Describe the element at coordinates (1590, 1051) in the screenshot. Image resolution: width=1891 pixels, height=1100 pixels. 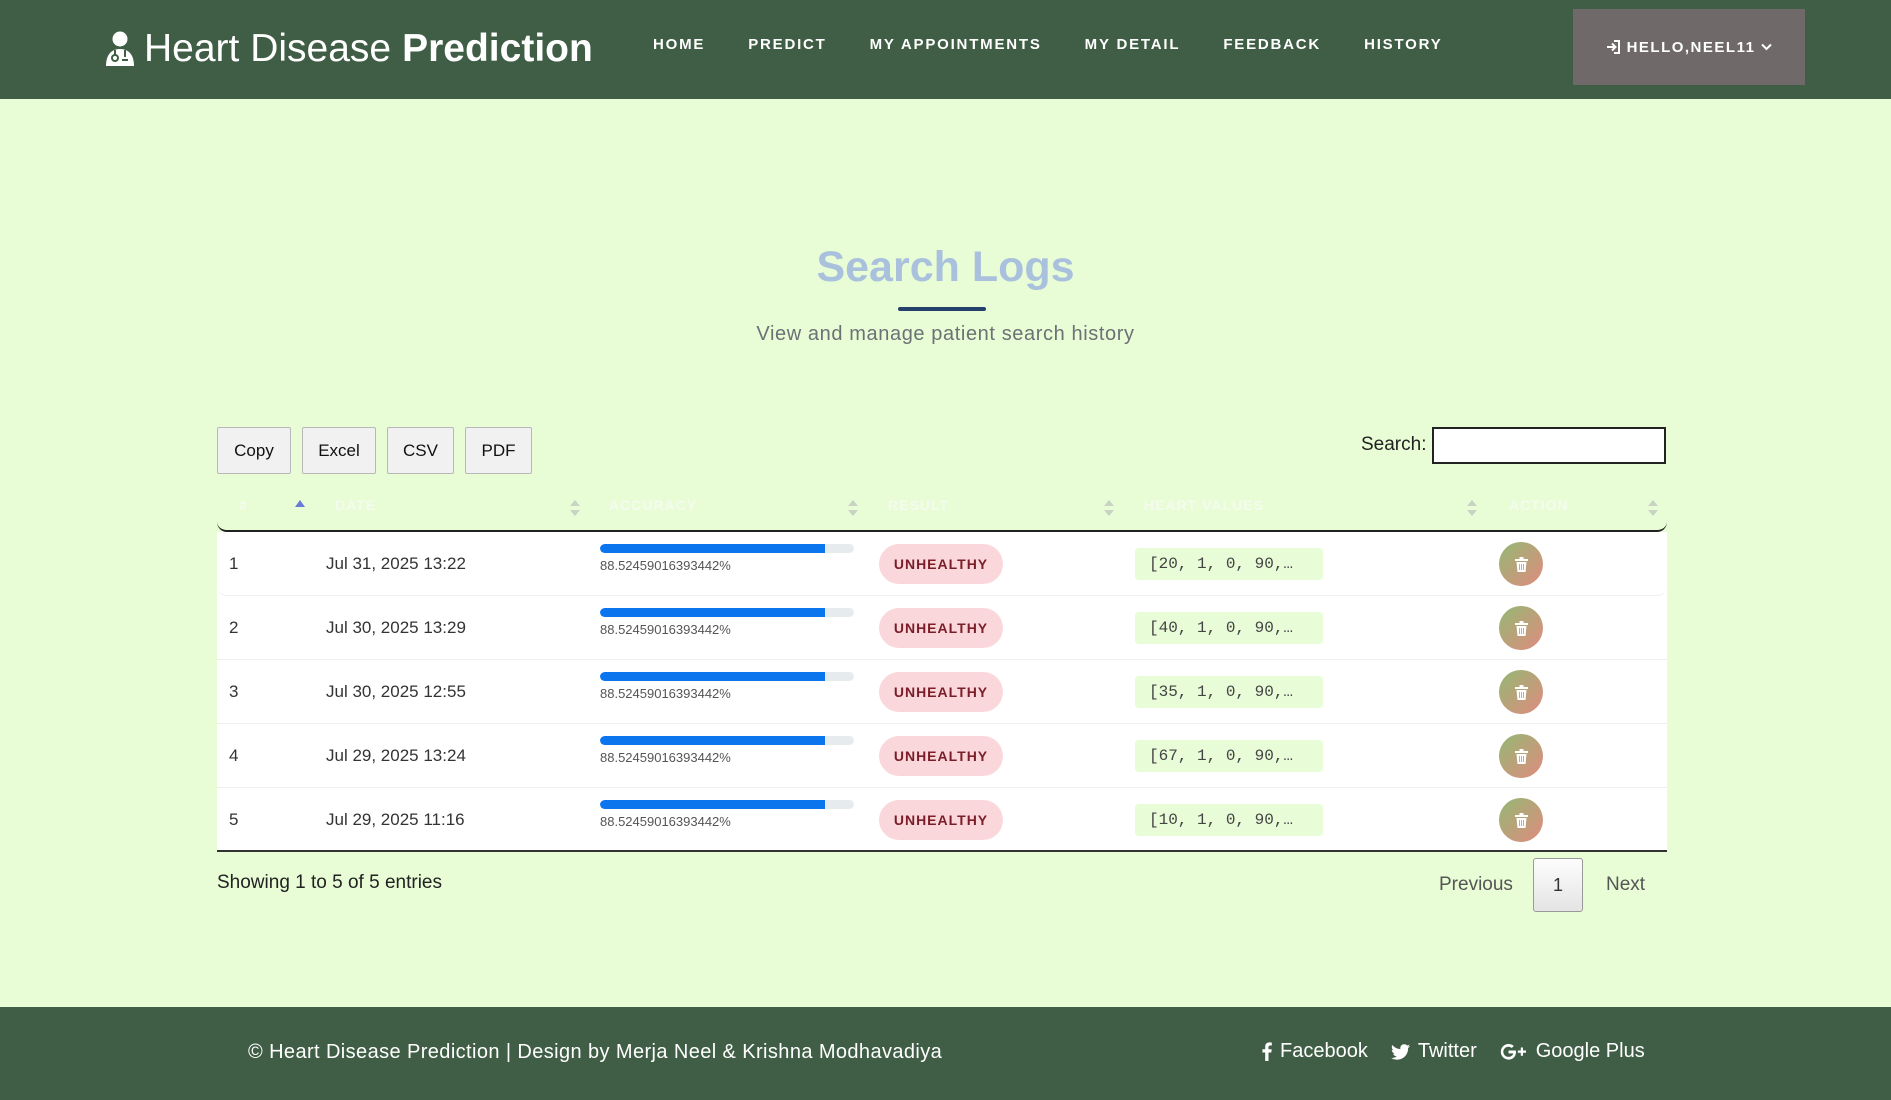
I see `google-plus-label: Google Plus` at that location.